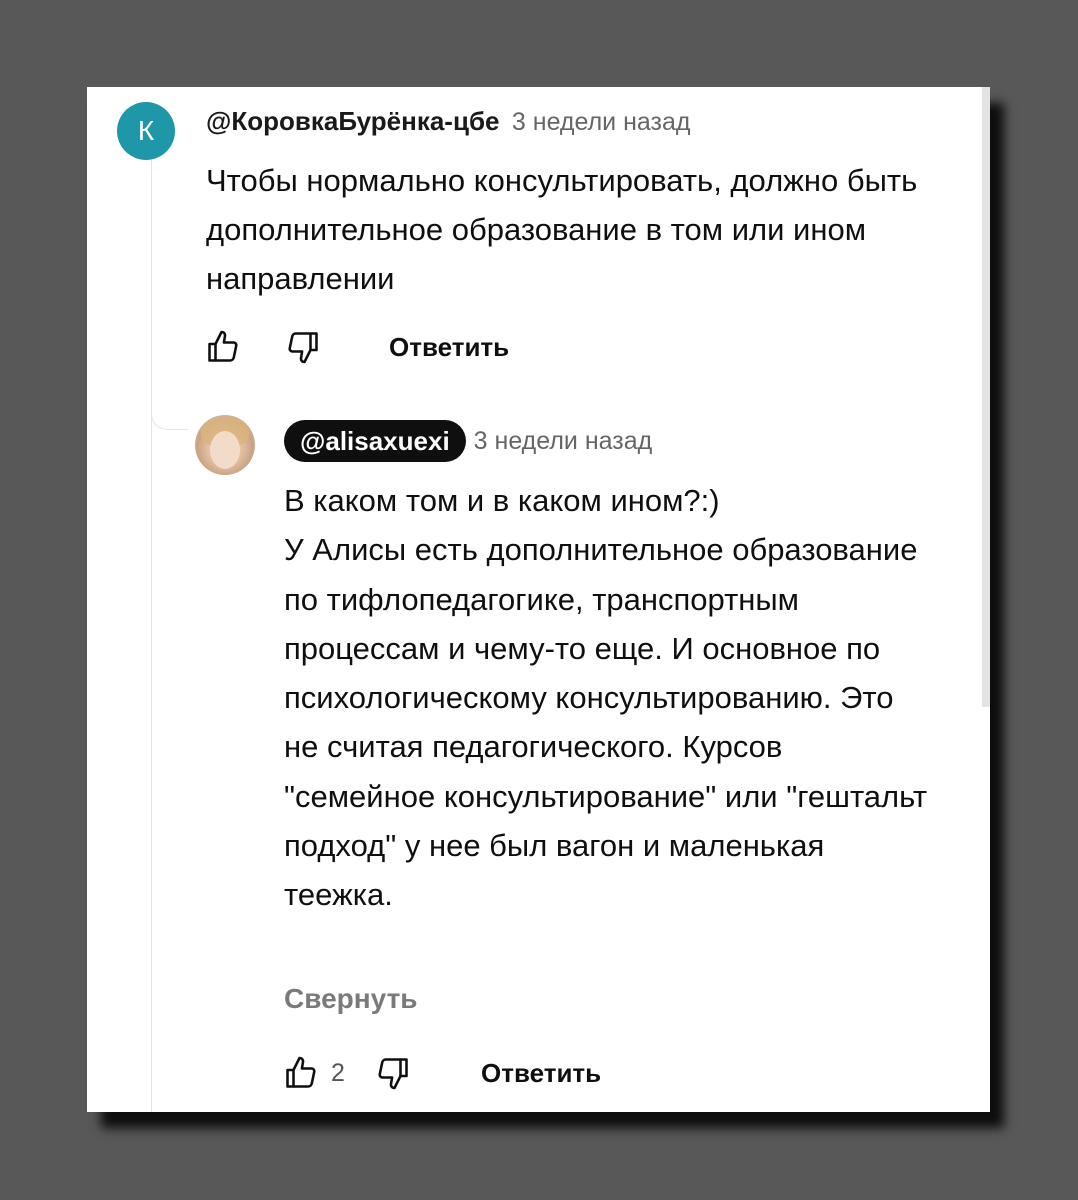 The image size is (1078, 1200). I want to click on collapse-button: Свернуть, so click(351, 999).